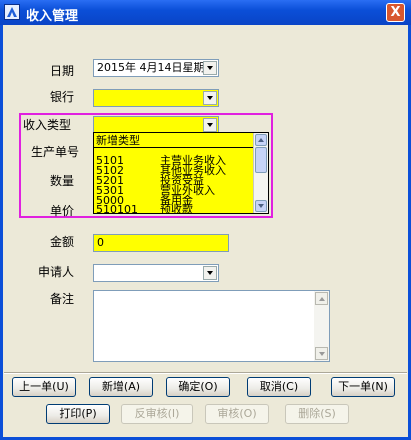  What do you see at coordinates (237, 414) in the screenshot?
I see `review-button: 审核(O)` at bounding box center [237, 414].